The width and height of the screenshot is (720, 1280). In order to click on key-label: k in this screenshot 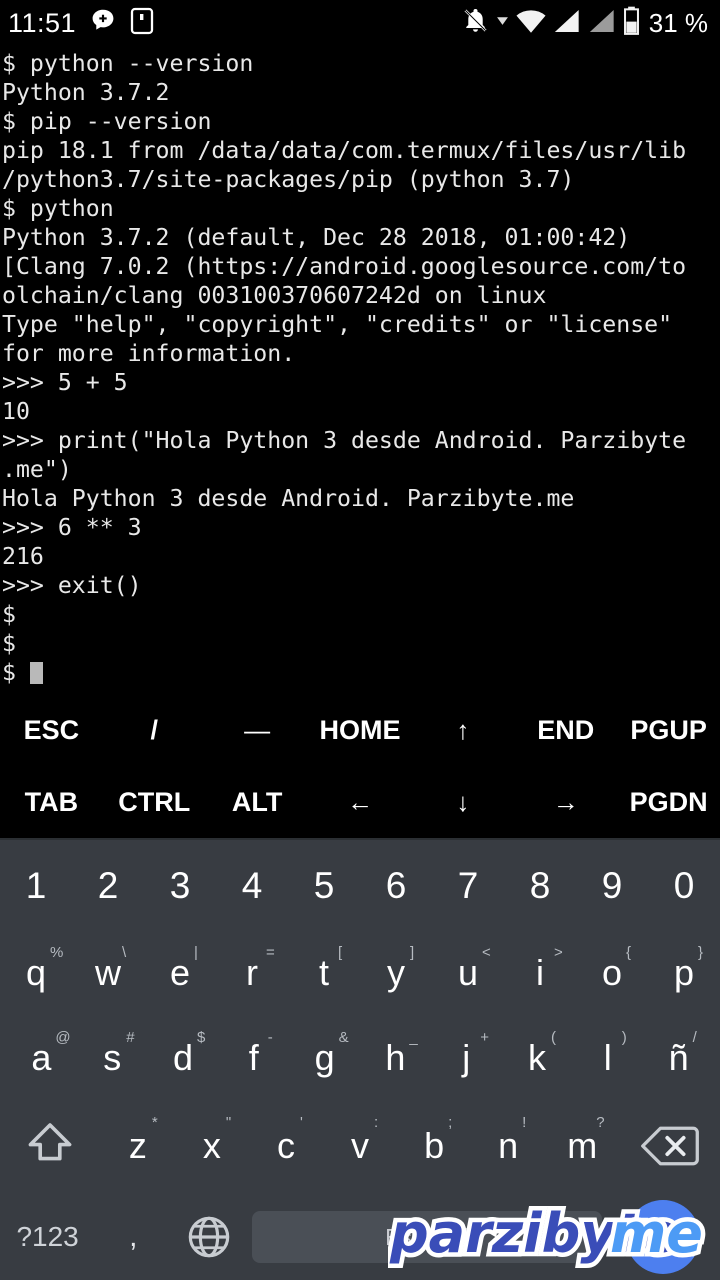, I will do `click(536, 1057)`.